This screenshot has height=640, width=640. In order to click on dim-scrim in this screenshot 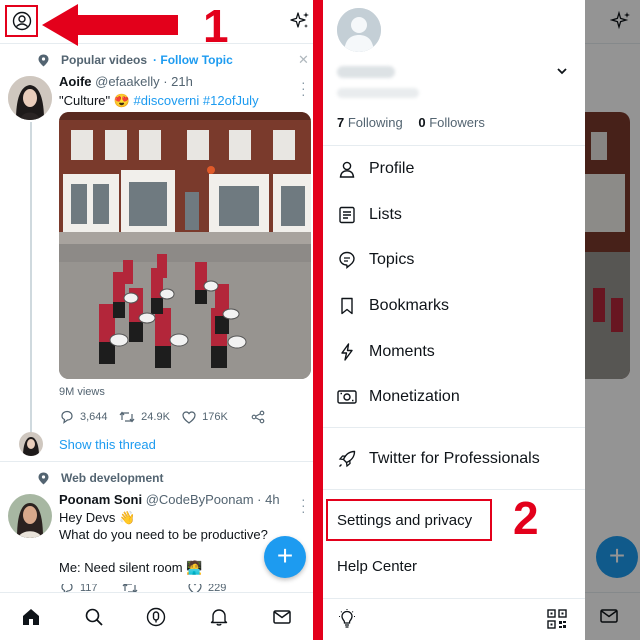, I will do `click(612, 320)`.